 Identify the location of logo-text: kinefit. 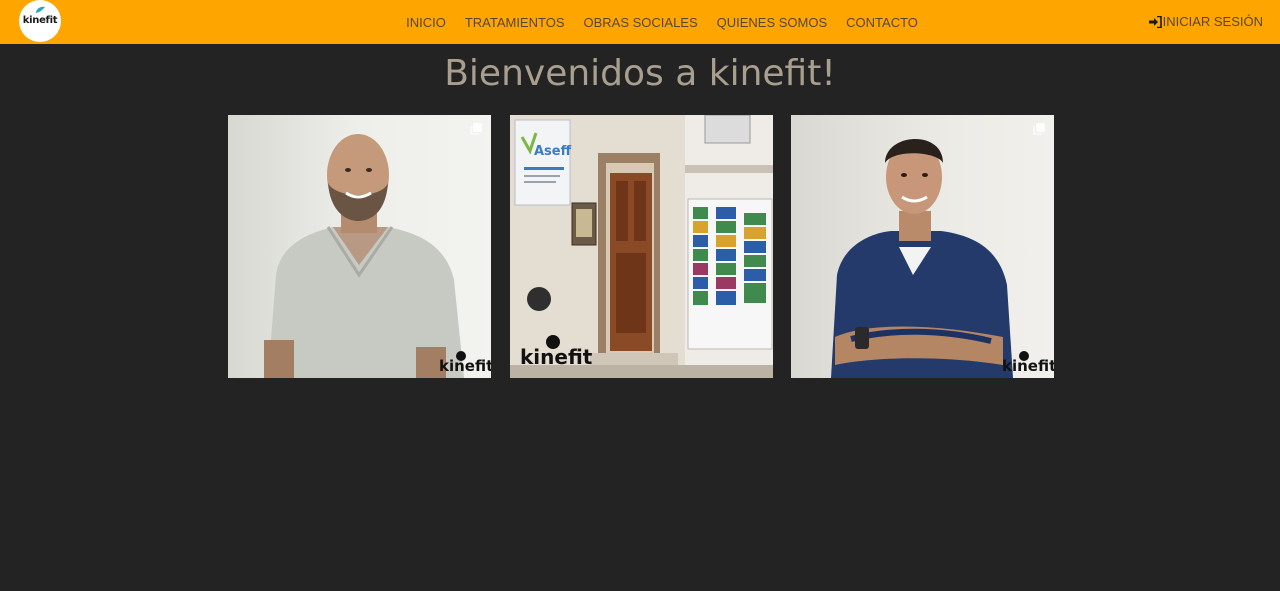
(40, 20).